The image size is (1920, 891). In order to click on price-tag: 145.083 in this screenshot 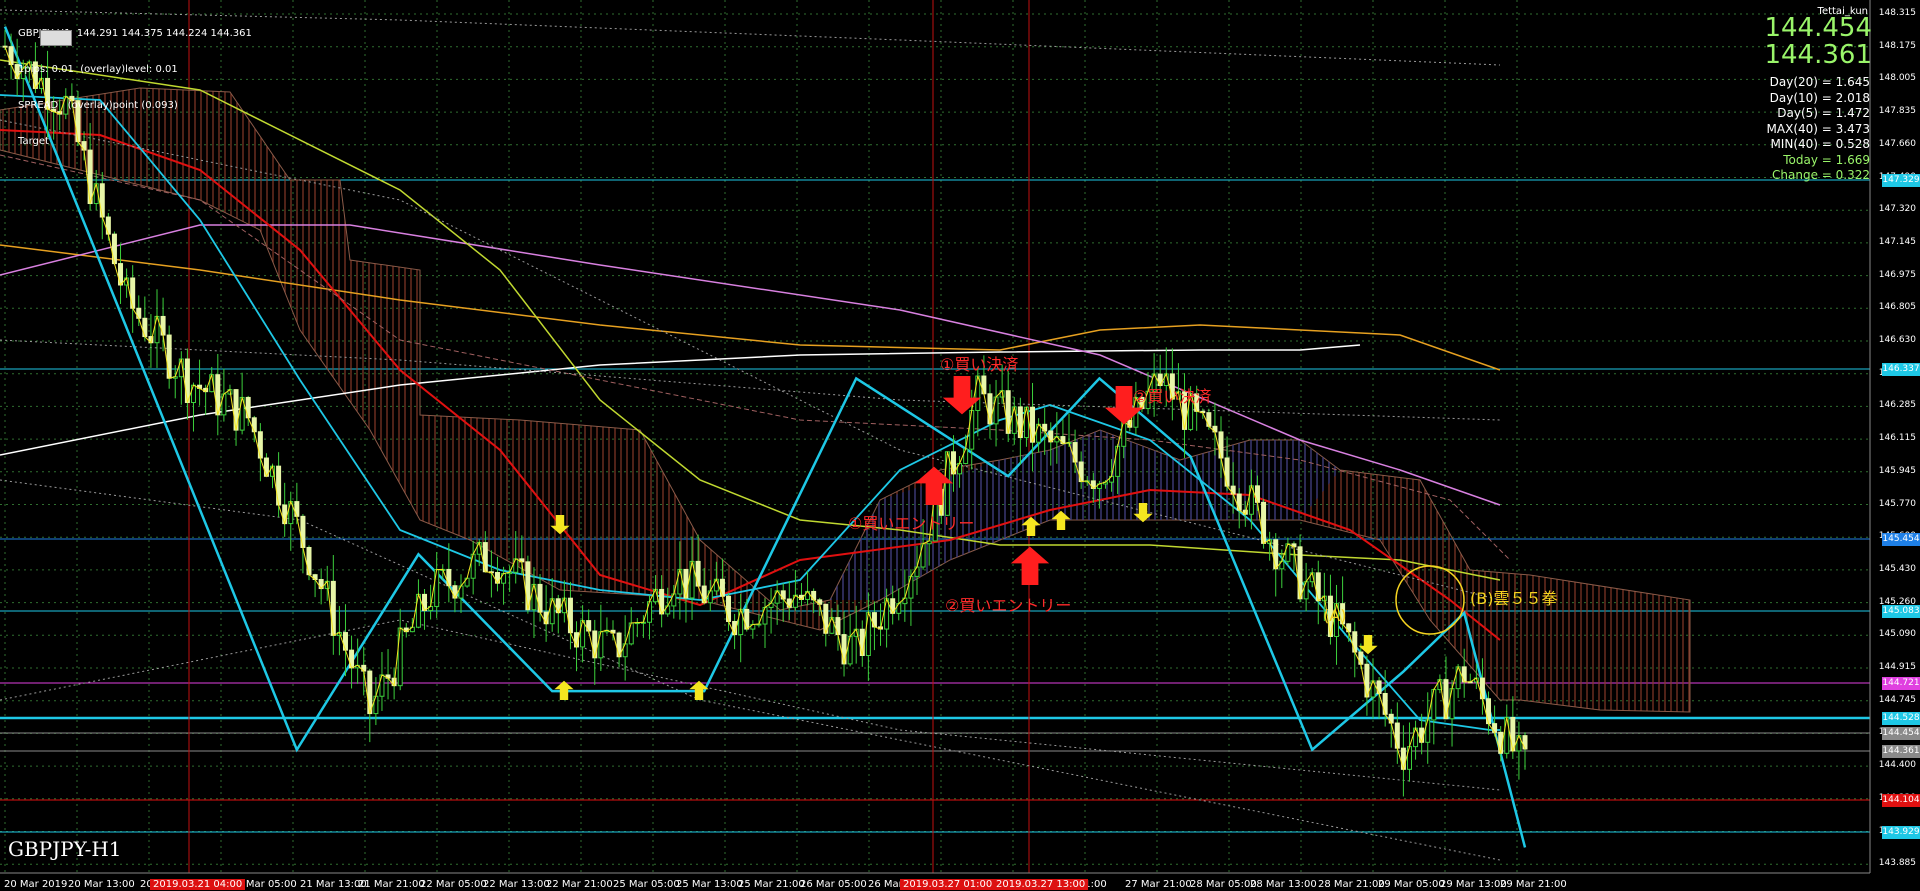, I will do `click(1901, 611)`.